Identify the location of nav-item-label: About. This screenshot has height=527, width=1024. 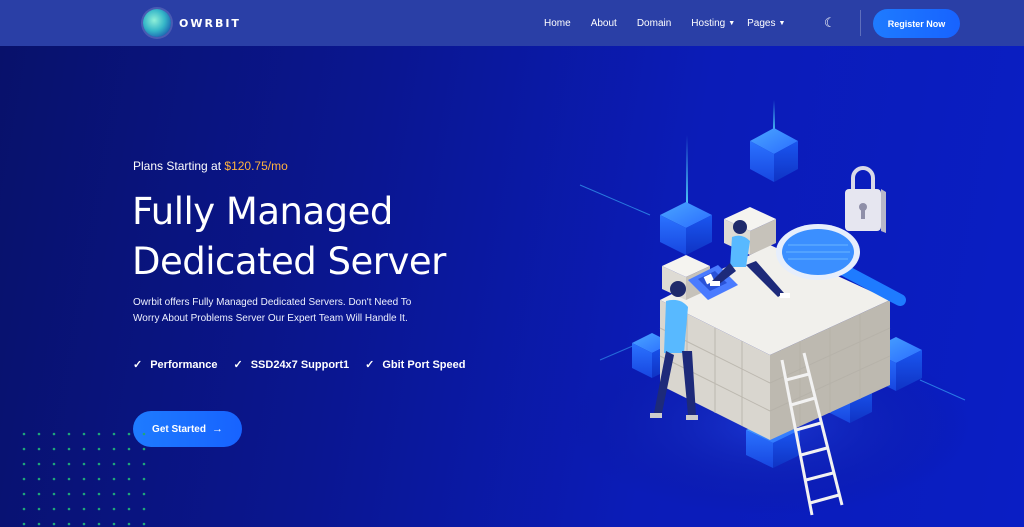
(603, 23).